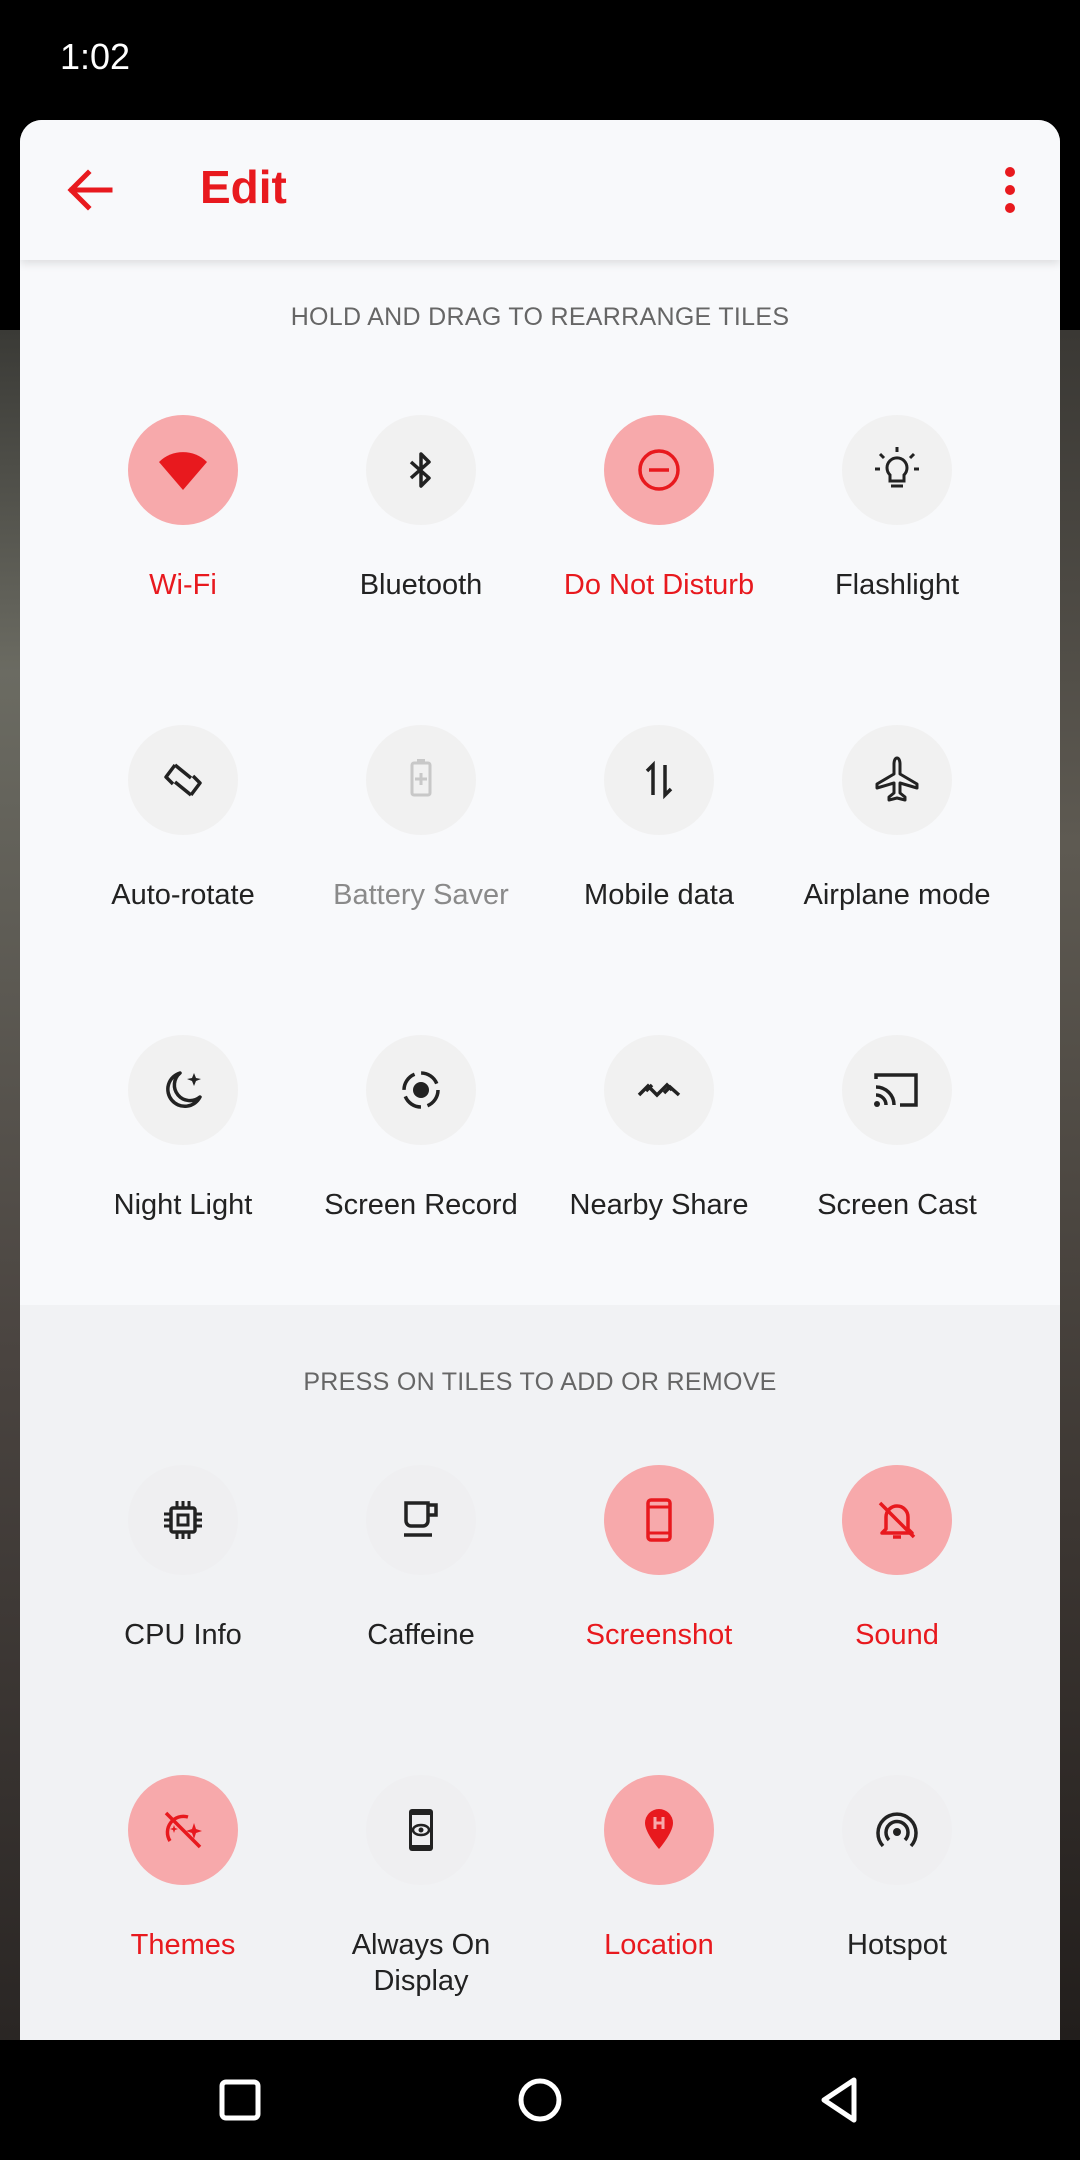  I want to click on always-on-display-icon, so click(421, 1830).